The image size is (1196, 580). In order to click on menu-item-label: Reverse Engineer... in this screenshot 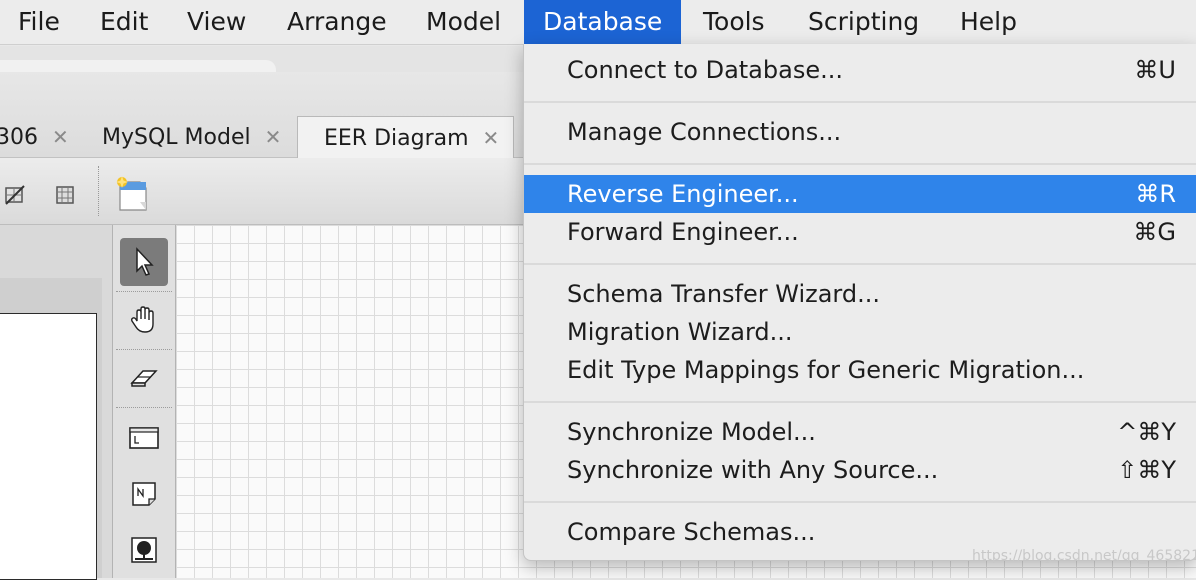, I will do `click(683, 194)`.